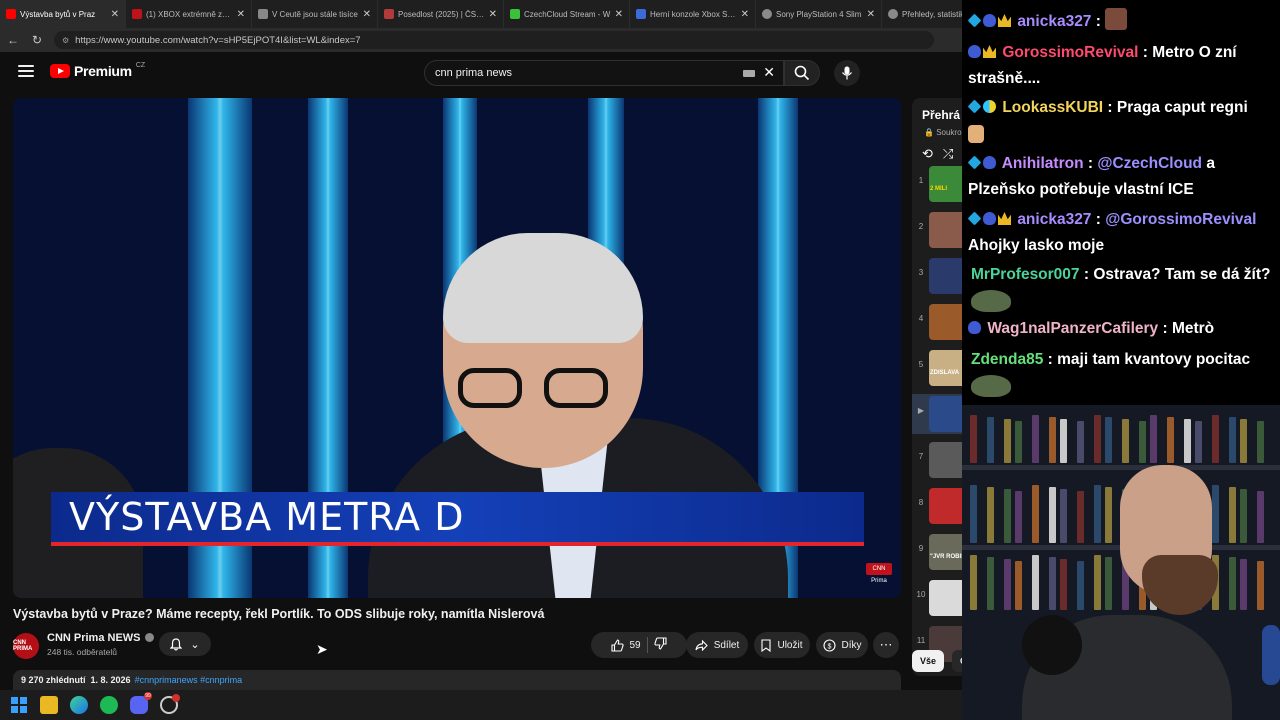 The image size is (1280, 720). What do you see at coordinates (717, 645) in the screenshot?
I see `share-button: Sdílet` at bounding box center [717, 645].